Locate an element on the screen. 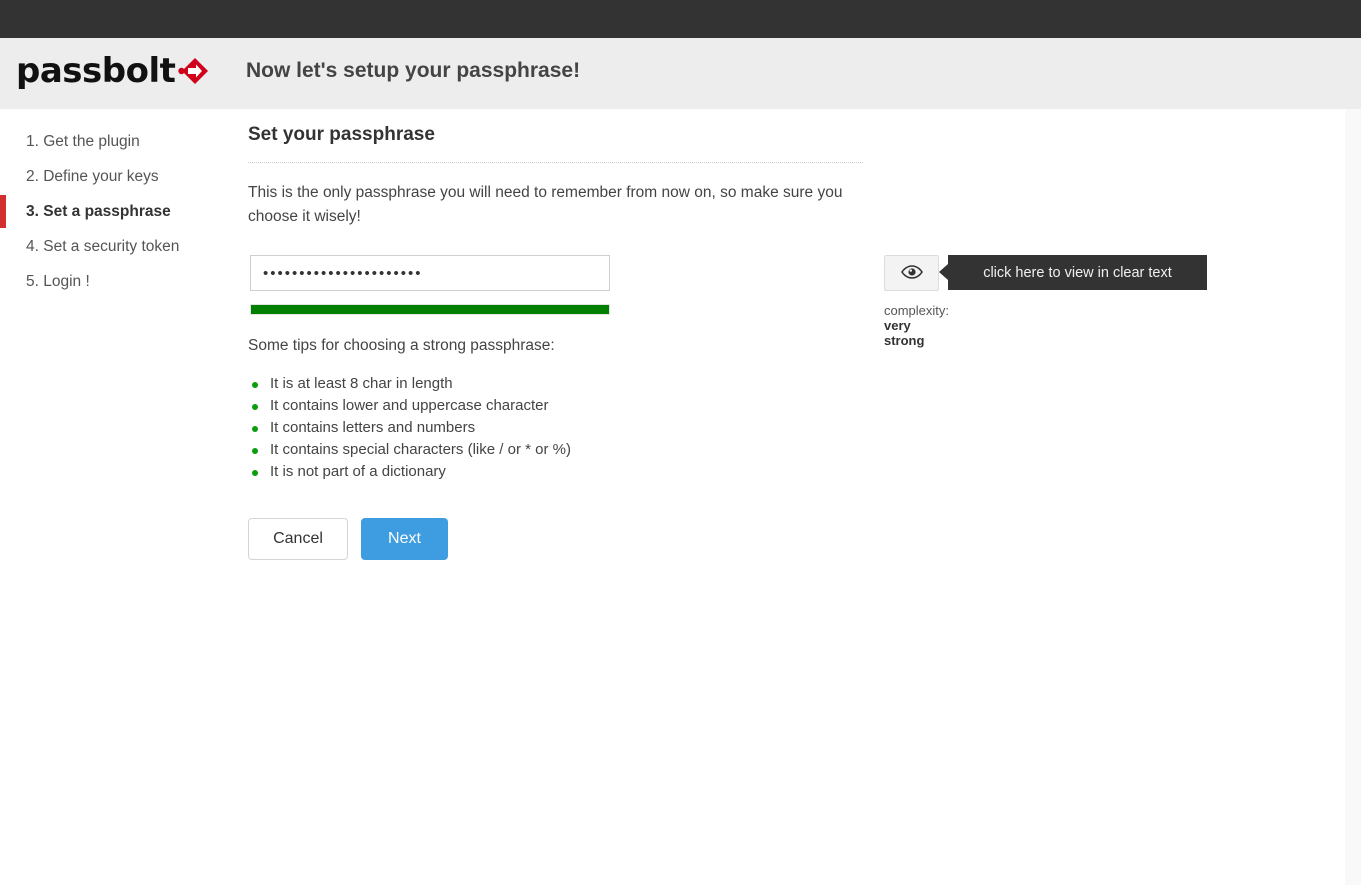  reveal-tooltip: click here to view in clear text is located at coordinates (1073, 272).